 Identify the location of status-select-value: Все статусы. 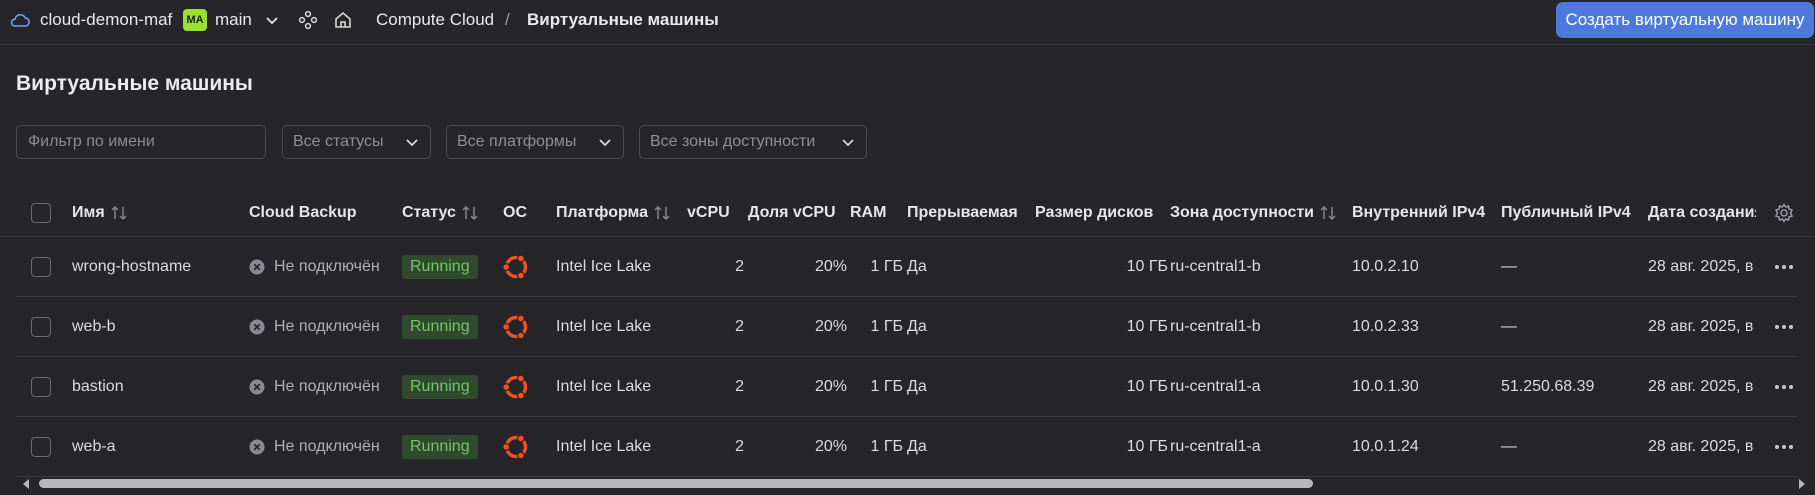
(338, 141).